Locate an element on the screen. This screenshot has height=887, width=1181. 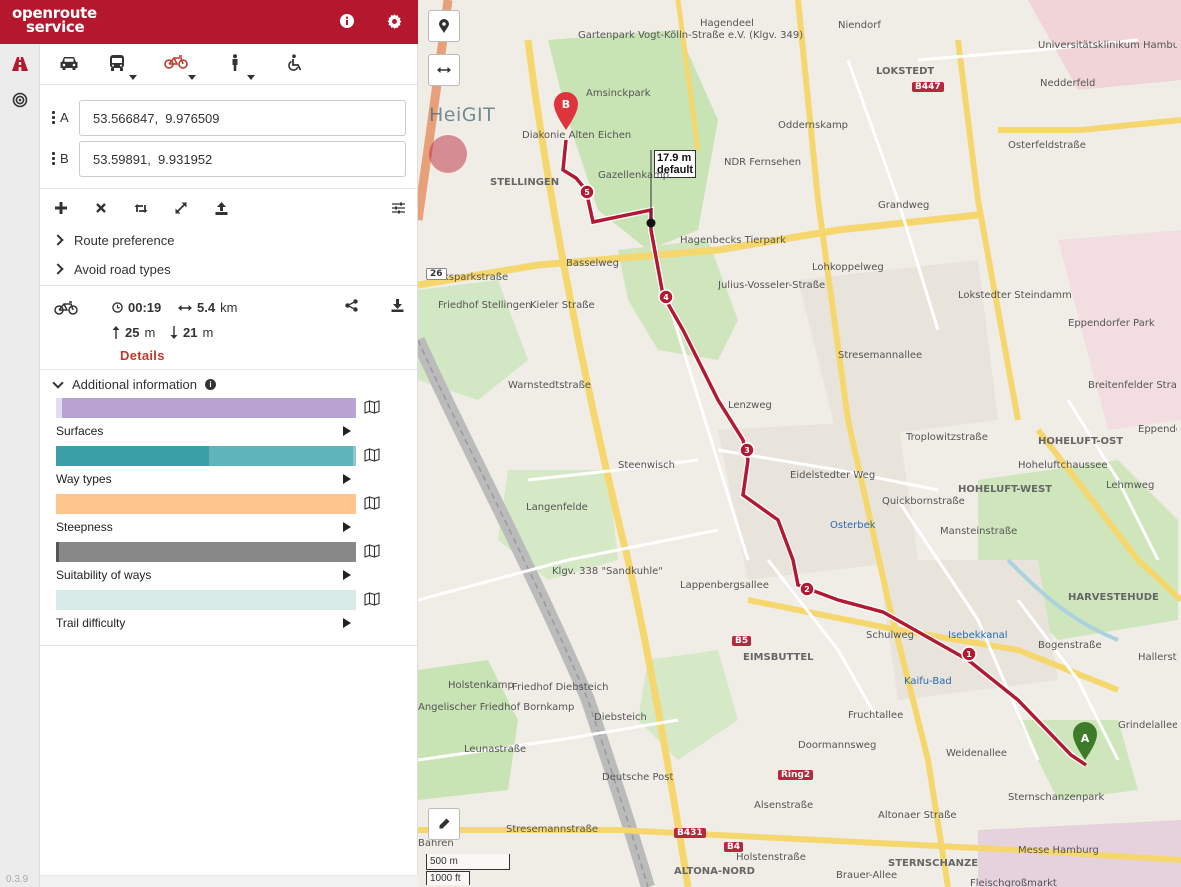
bicycle-icon is located at coordinates (176, 62).